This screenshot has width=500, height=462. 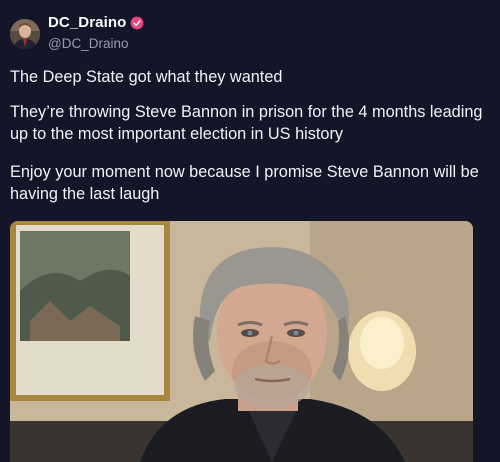 What do you see at coordinates (87, 22) in the screenshot?
I see `display-name: DC_Draino` at bounding box center [87, 22].